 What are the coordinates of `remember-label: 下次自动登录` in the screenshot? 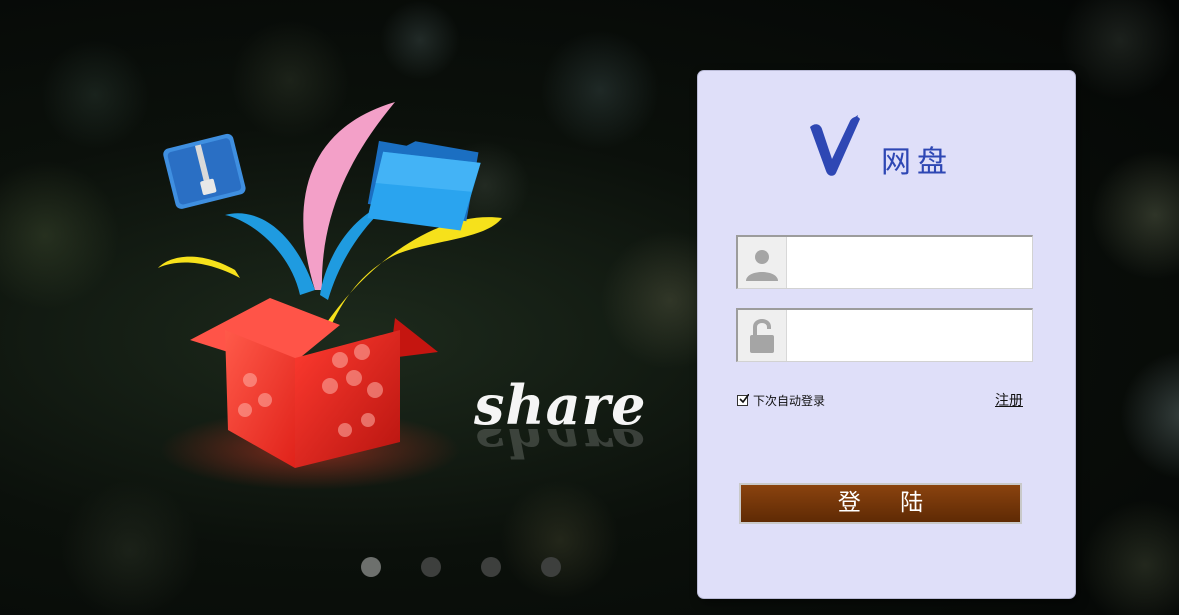 It's located at (789, 401).